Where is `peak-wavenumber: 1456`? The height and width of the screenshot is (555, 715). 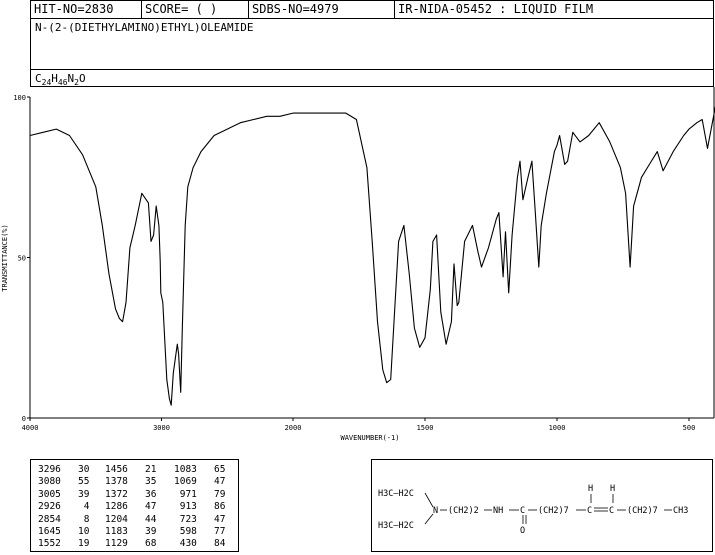
peak-wavenumber: 1456 is located at coordinates (116, 469).